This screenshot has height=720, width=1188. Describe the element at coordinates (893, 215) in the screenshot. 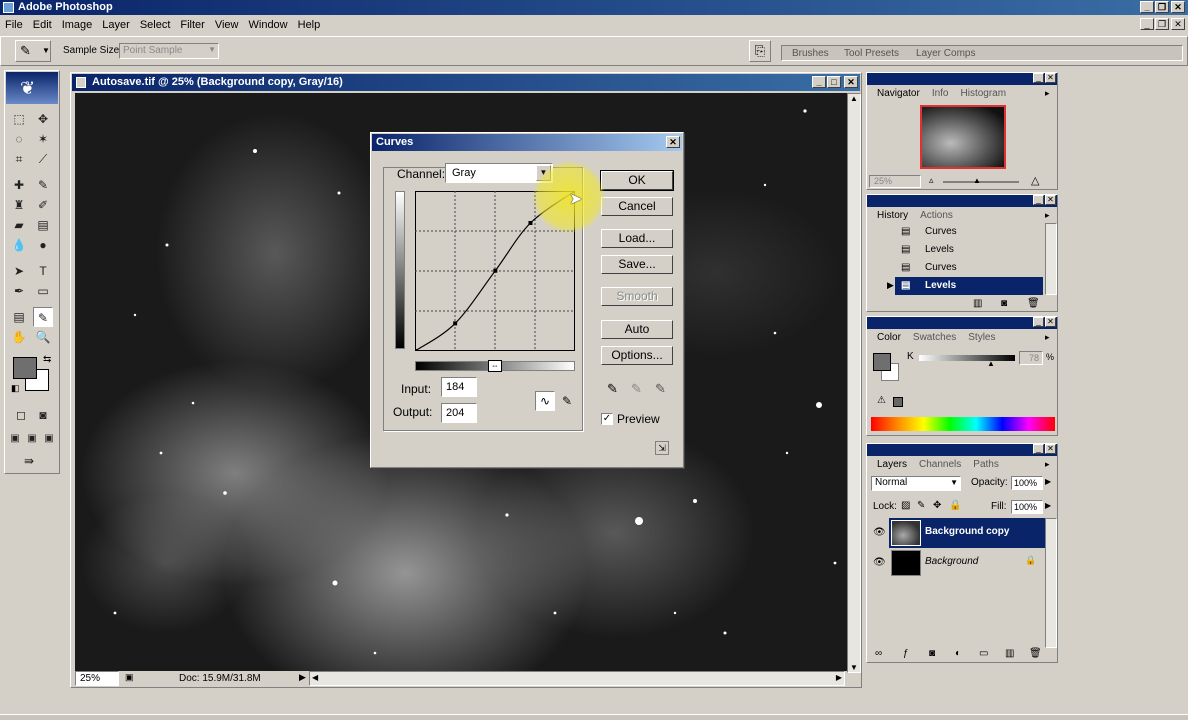

I see `tab-history: History` at that location.